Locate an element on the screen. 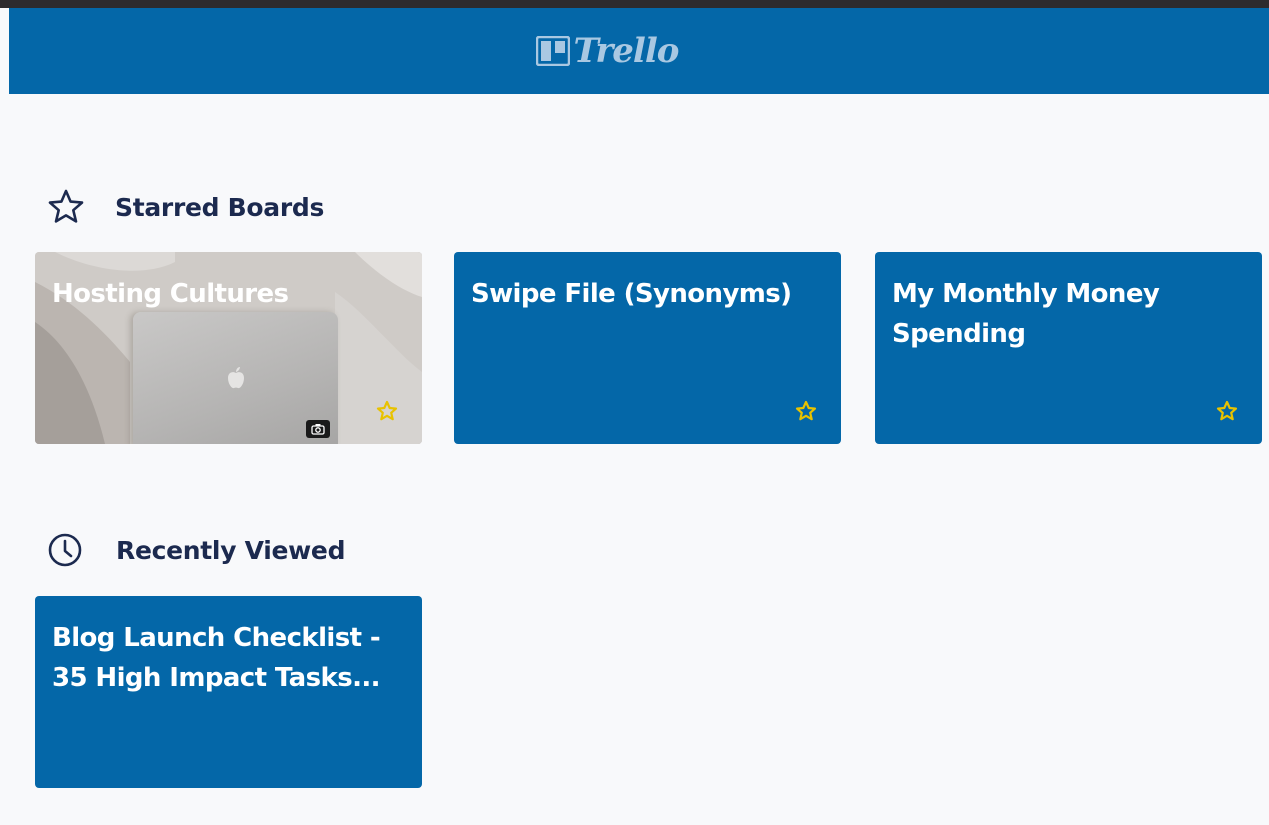 The width and height of the screenshot is (1269, 825). board-tile-monthly-money: My Monthly Money Spending is located at coordinates (1068, 348).